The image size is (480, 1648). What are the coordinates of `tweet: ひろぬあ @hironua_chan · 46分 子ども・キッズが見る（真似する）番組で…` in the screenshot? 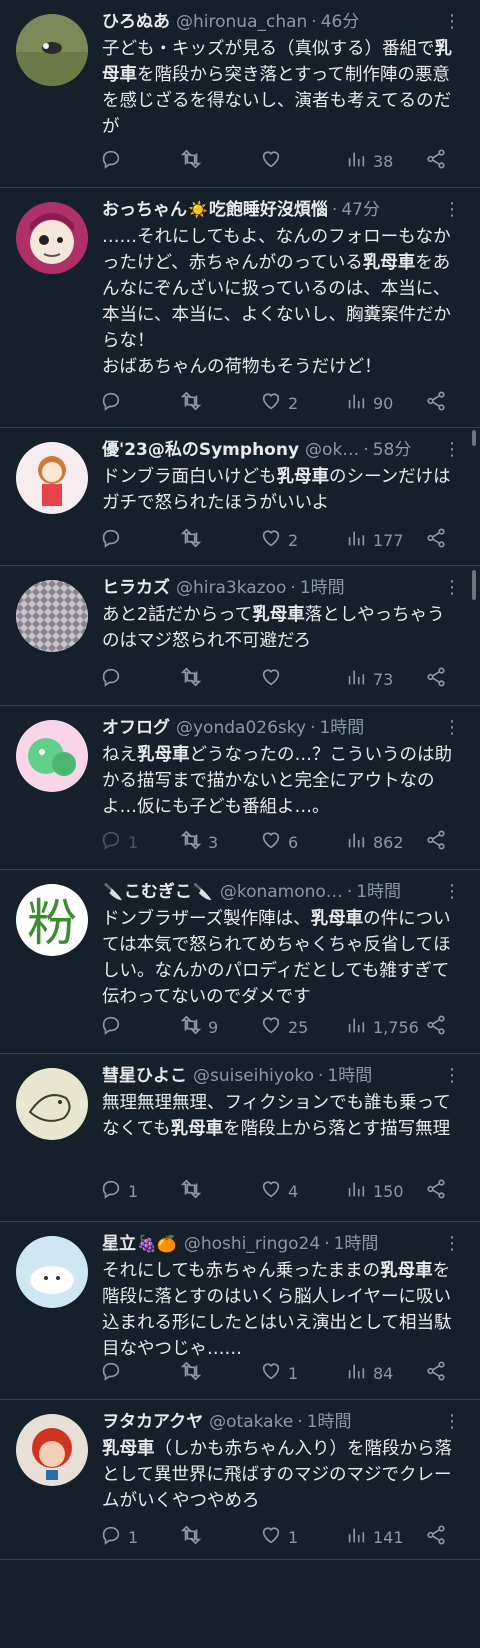 It's located at (240, 94).